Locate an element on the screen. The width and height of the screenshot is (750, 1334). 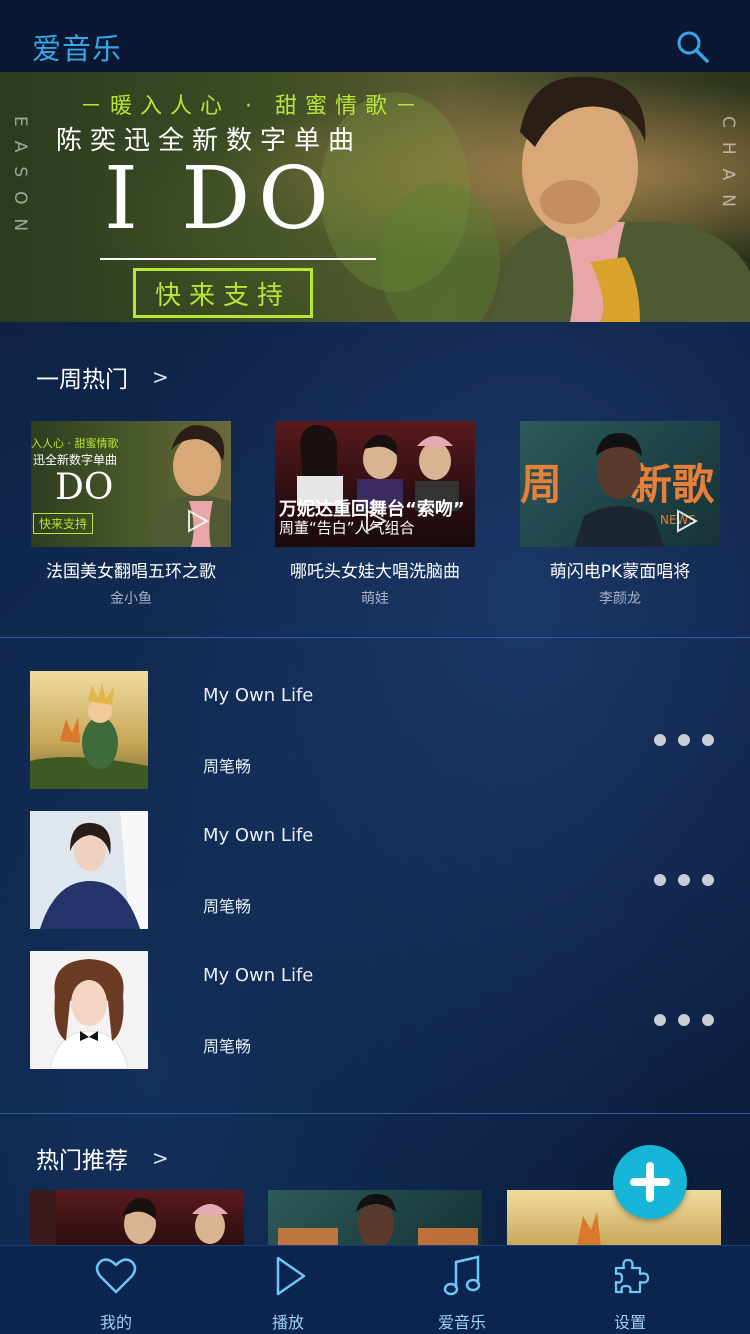
video-thumbnail: 万妮达重回舞台“索吻” 周董“告白”人气组合 is located at coordinates (375, 484).